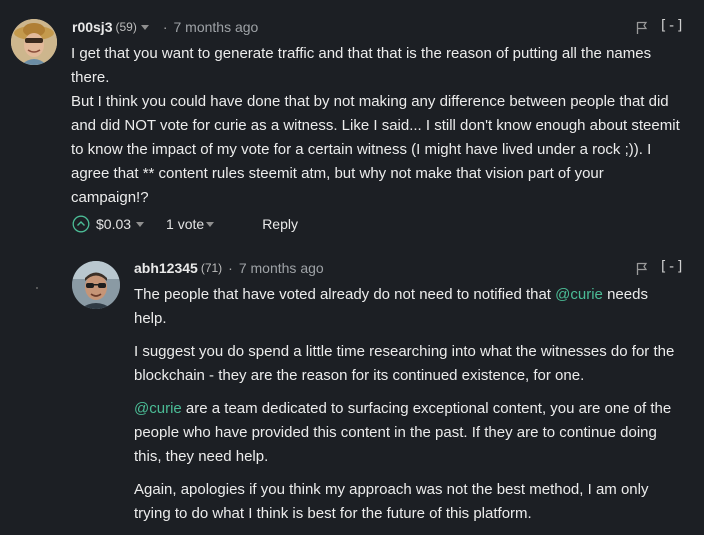  Describe the element at coordinates (81, 224) in the screenshot. I see `upvote-icon` at that location.